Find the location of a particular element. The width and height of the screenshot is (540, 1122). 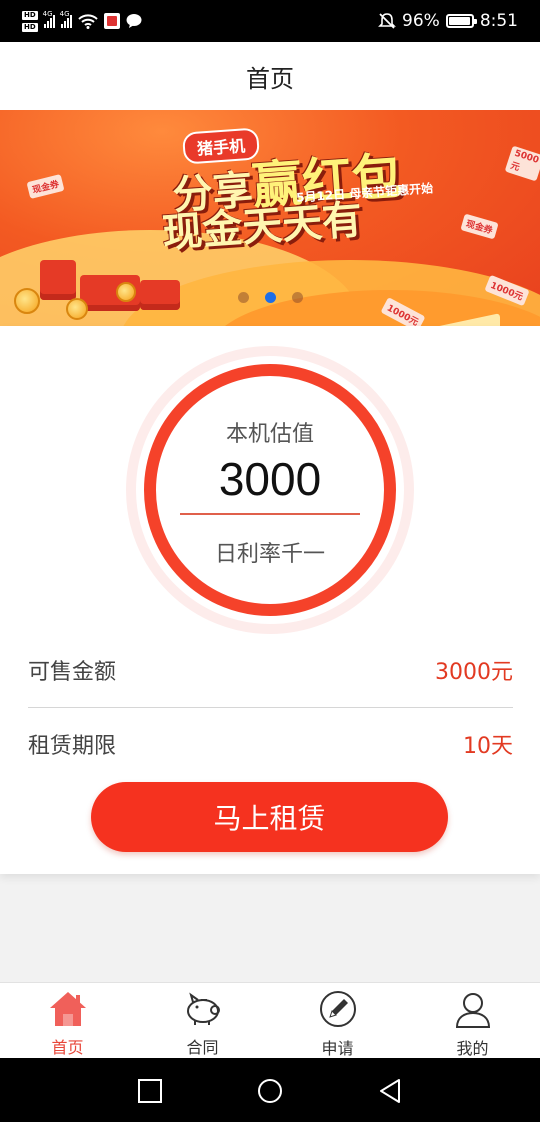

app-notification-icon is located at coordinates (111, 21).